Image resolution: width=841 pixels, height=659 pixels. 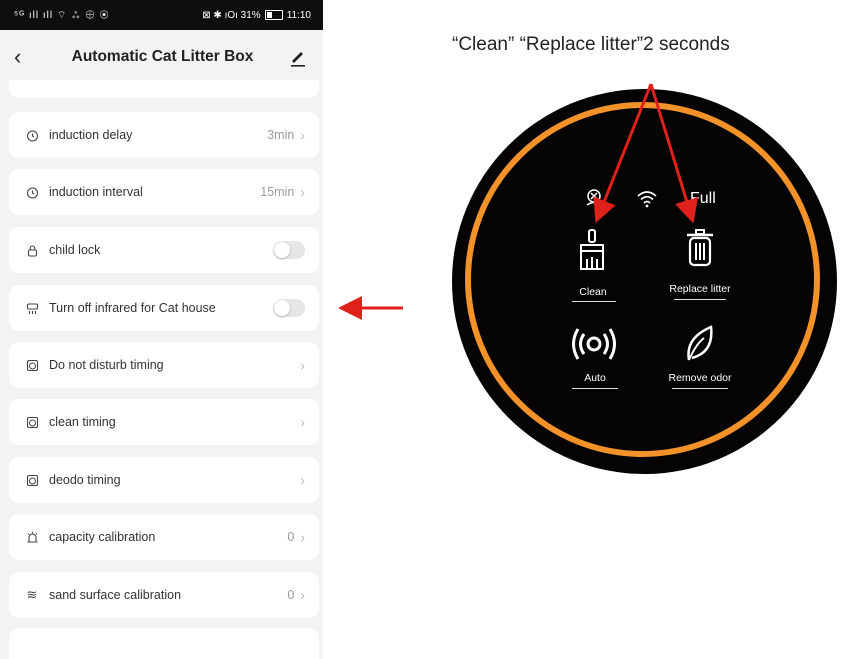 What do you see at coordinates (231, 15) in the screenshot?
I see `status-right-icons: ⊠ ✱ ıOı 31%` at bounding box center [231, 15].